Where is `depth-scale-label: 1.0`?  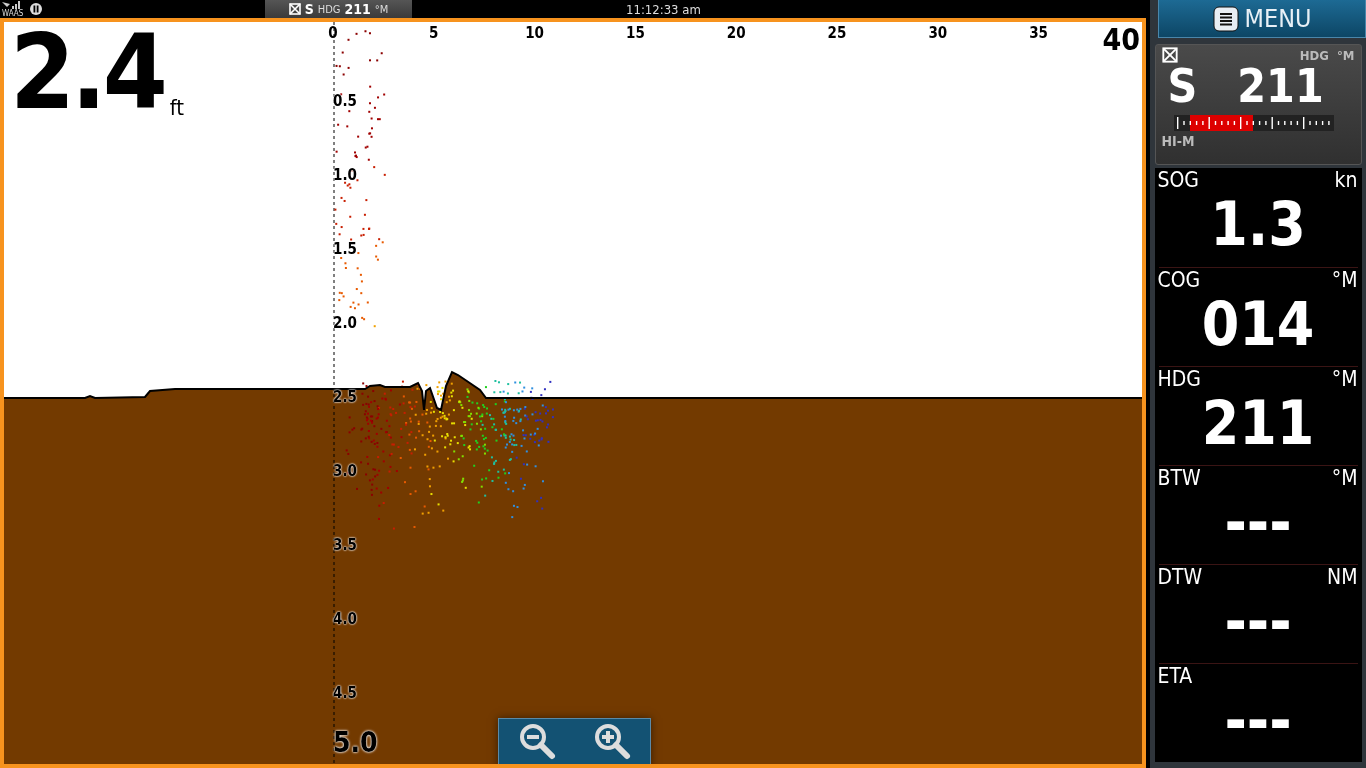 depth-scale-label: 1.0 is located at coordinates (345, 175).